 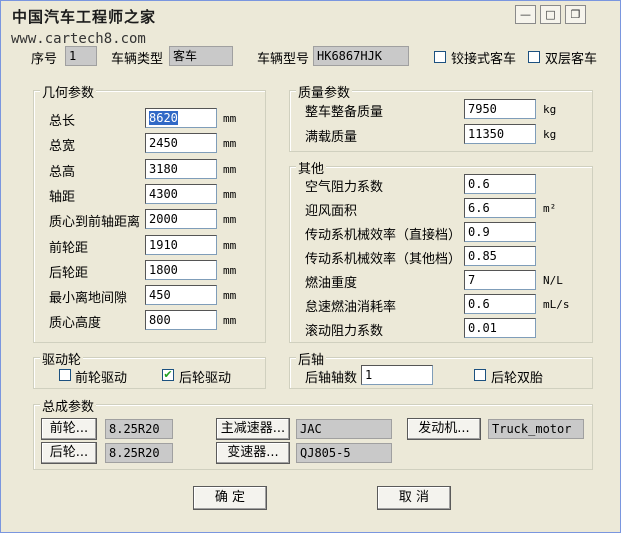 I want to click on assembly-title: 总成参数, so click(x=68, y=405).